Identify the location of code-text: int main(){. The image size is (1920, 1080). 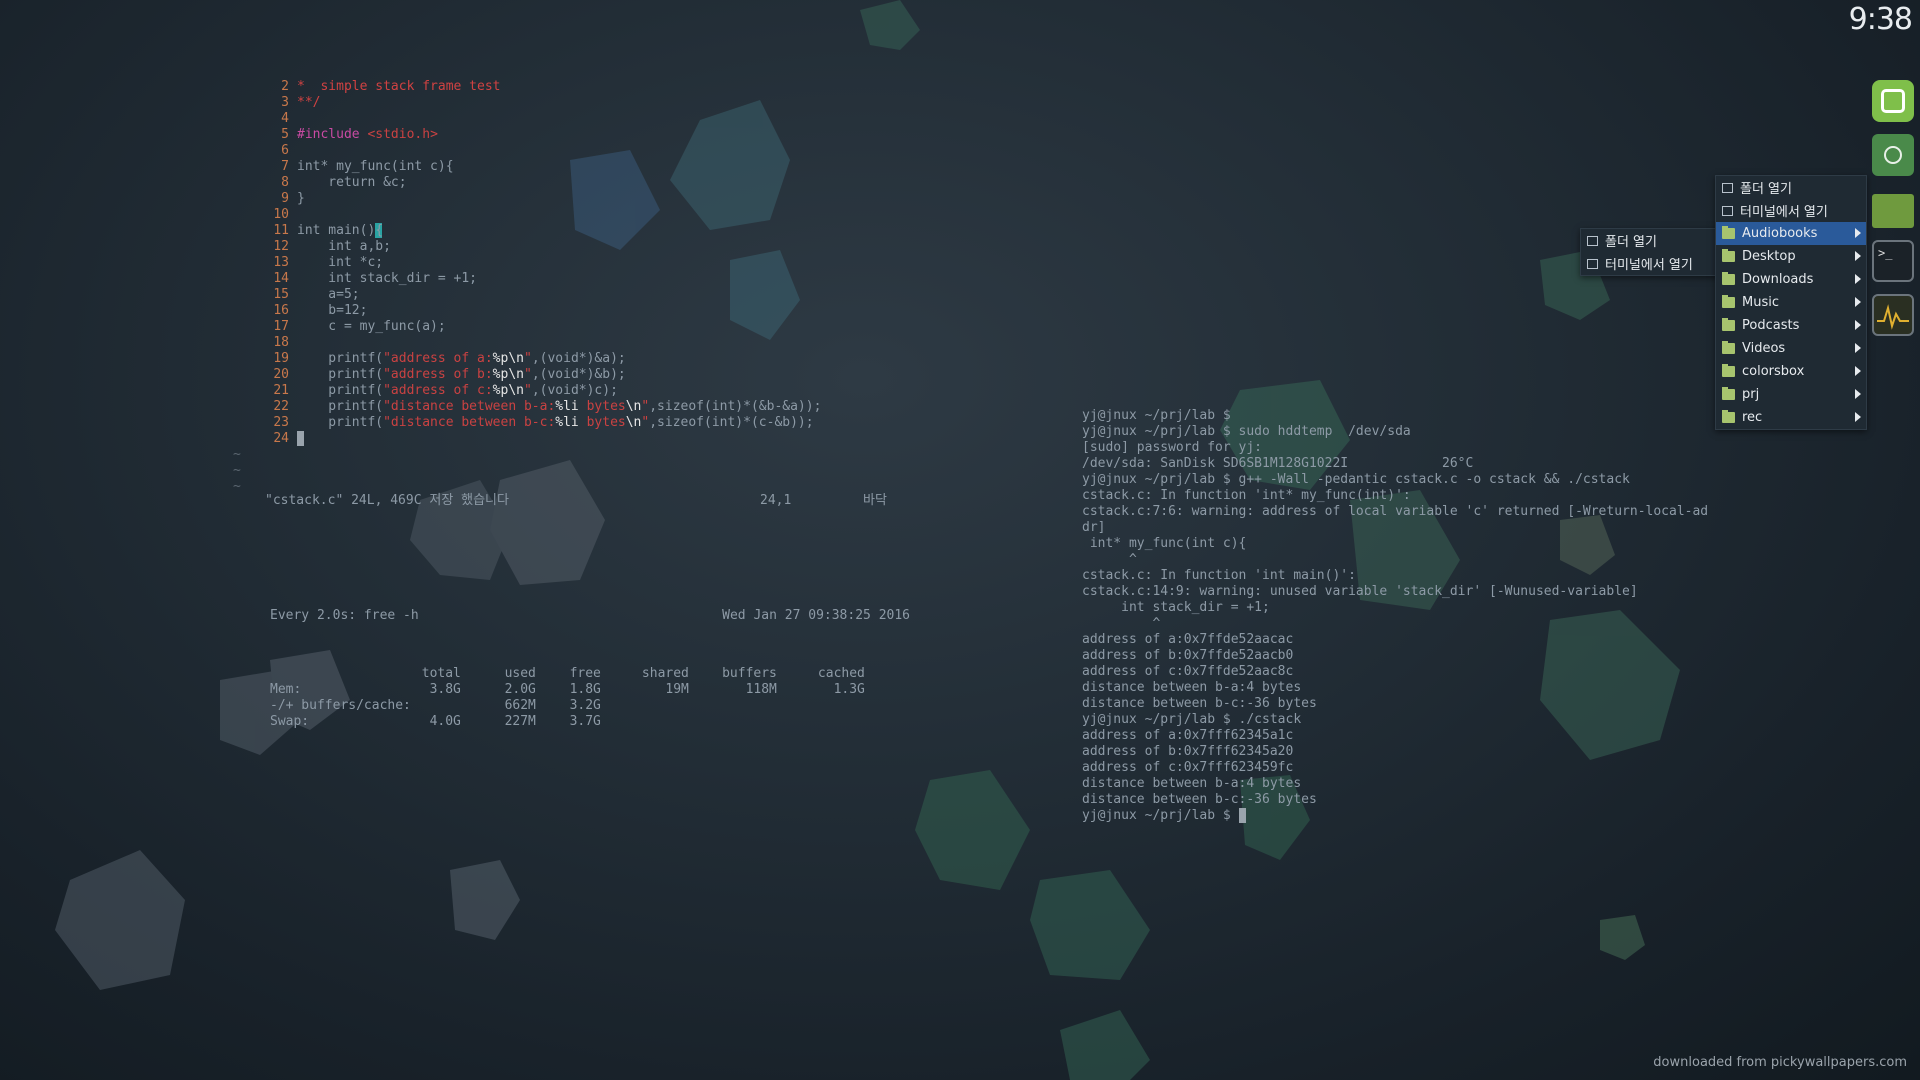
(340, 231).